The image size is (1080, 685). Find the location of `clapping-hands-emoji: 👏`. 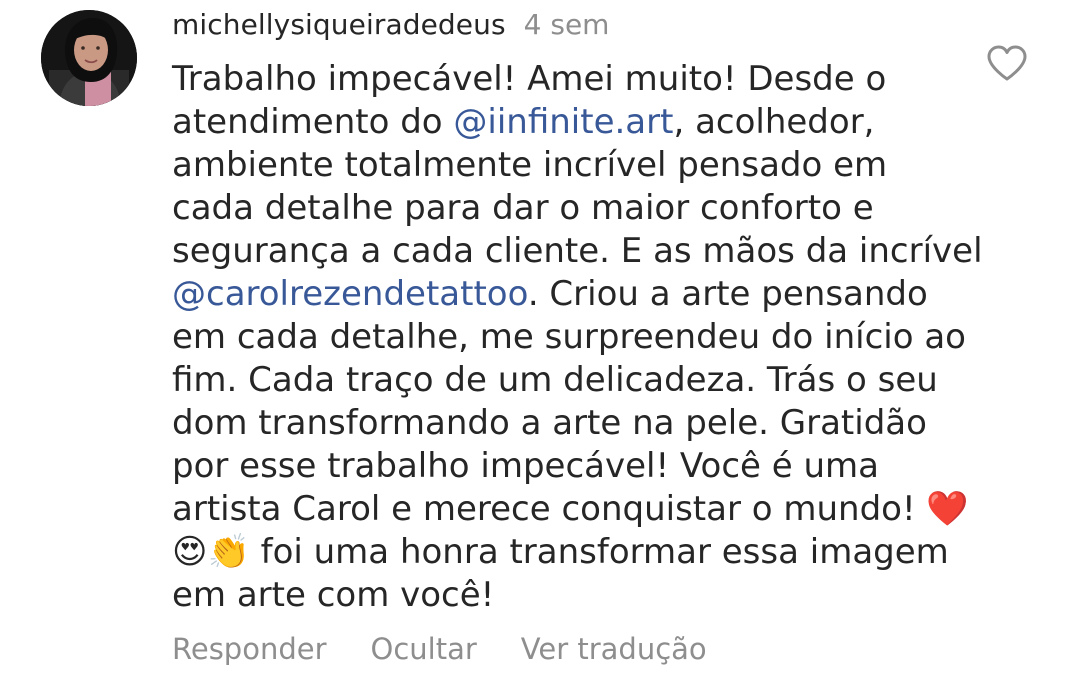

clapping-hands-emoji: 👏 is located at coordinates (228, 552).